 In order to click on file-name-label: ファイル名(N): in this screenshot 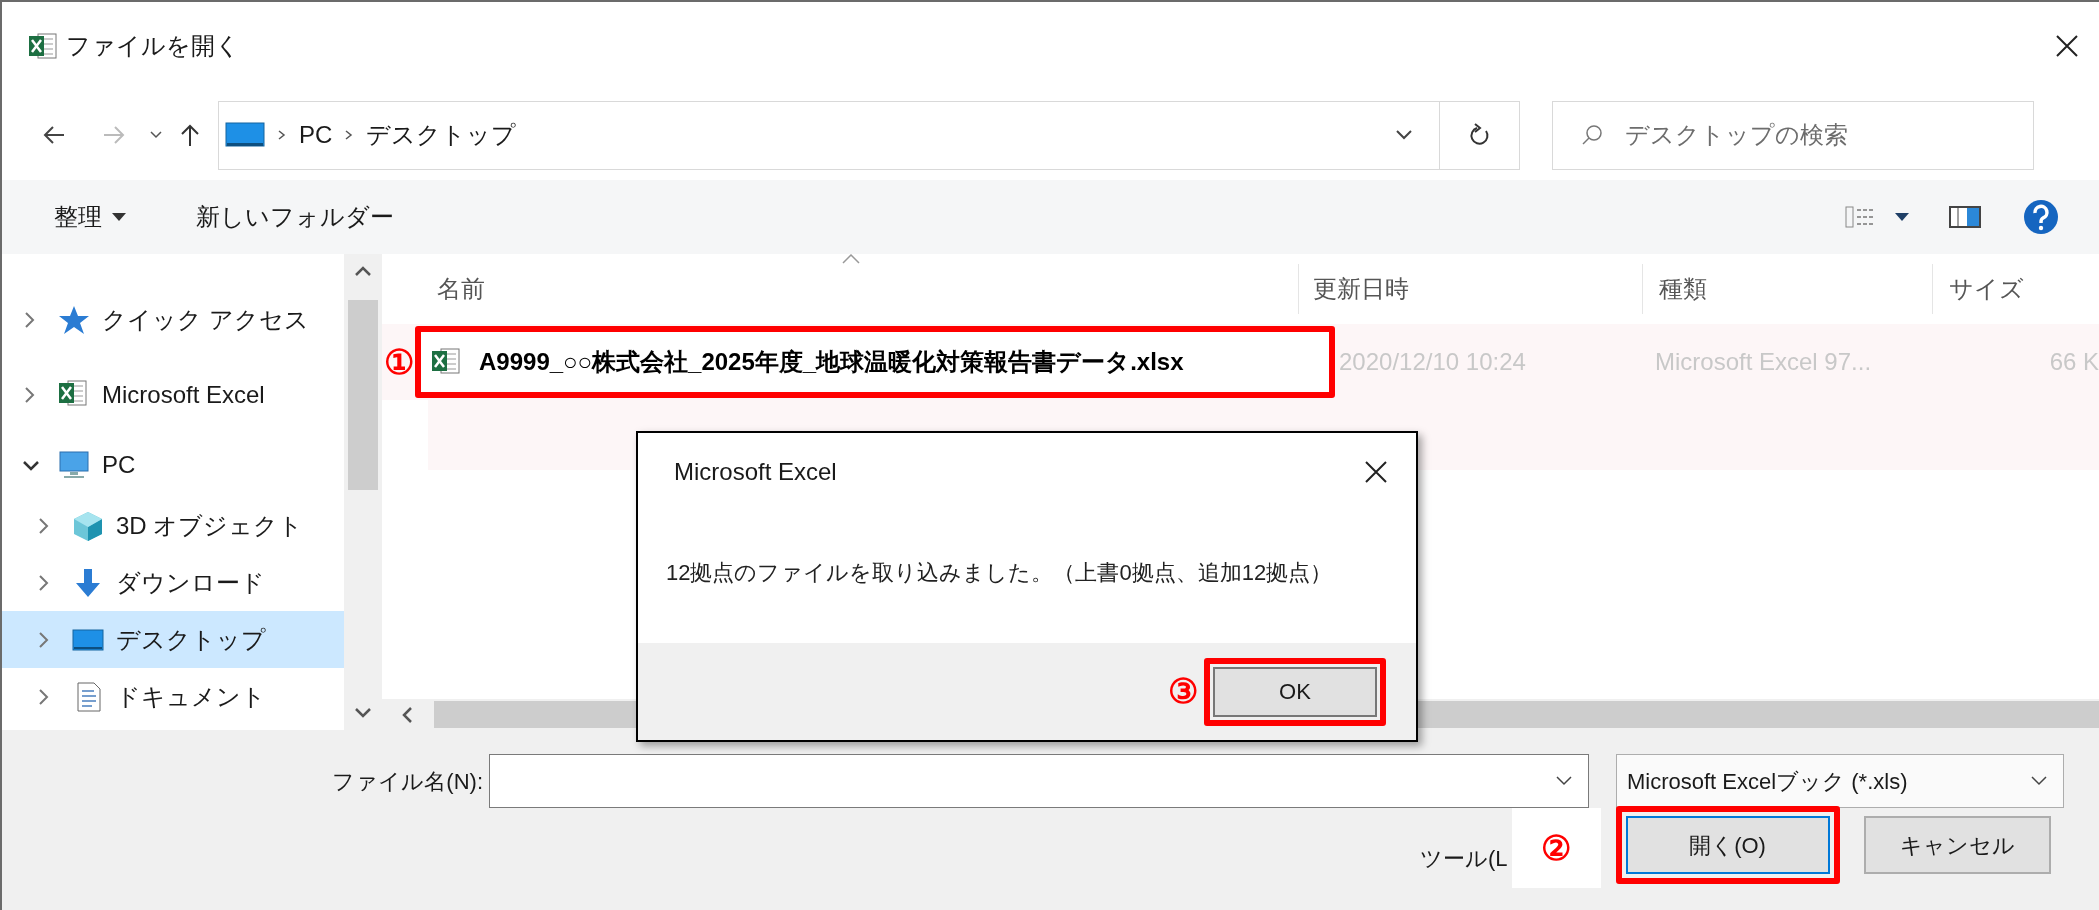, I will do `click(407, 781)`.